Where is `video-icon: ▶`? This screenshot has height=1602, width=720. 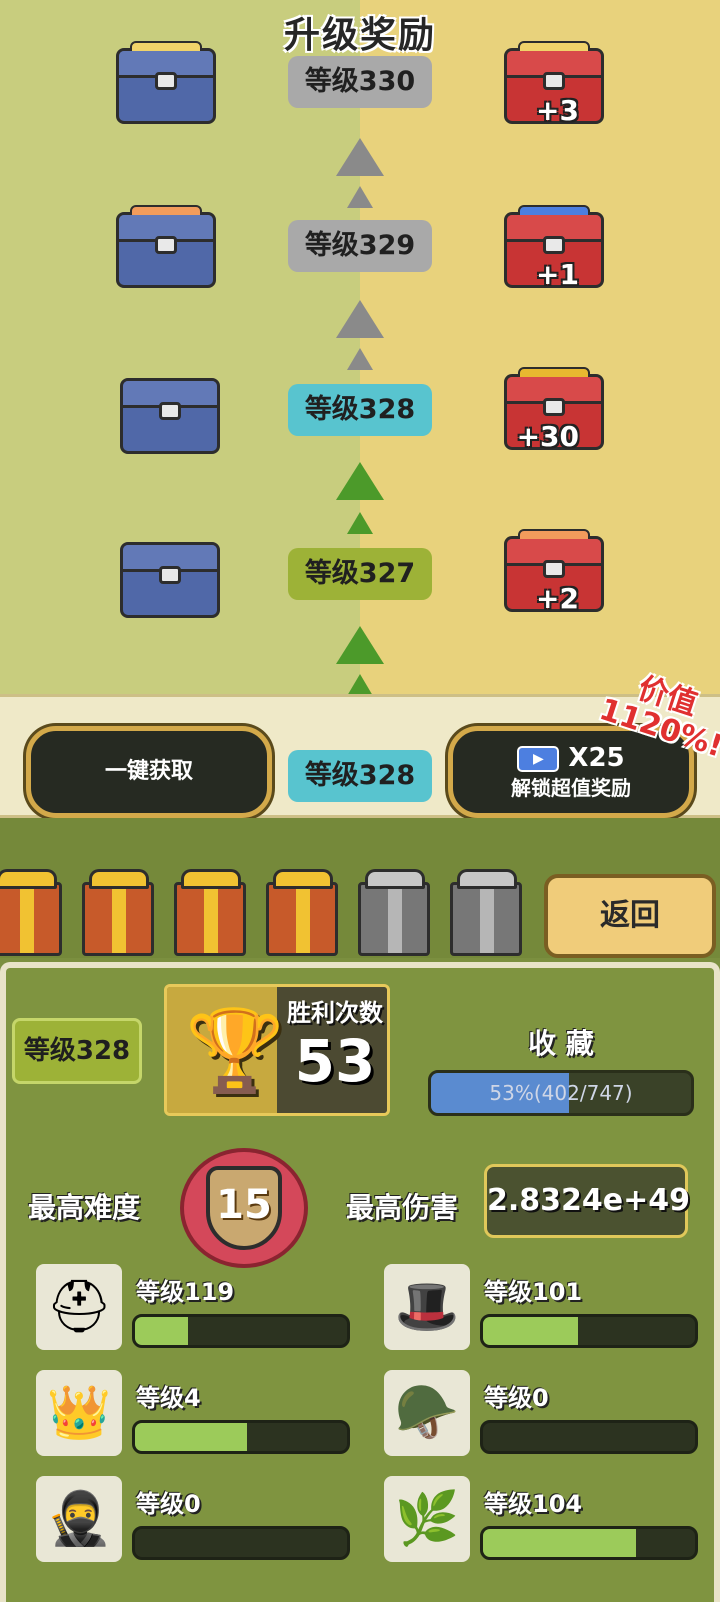
video-icon: ▶ is located at coordinates (538, 758).